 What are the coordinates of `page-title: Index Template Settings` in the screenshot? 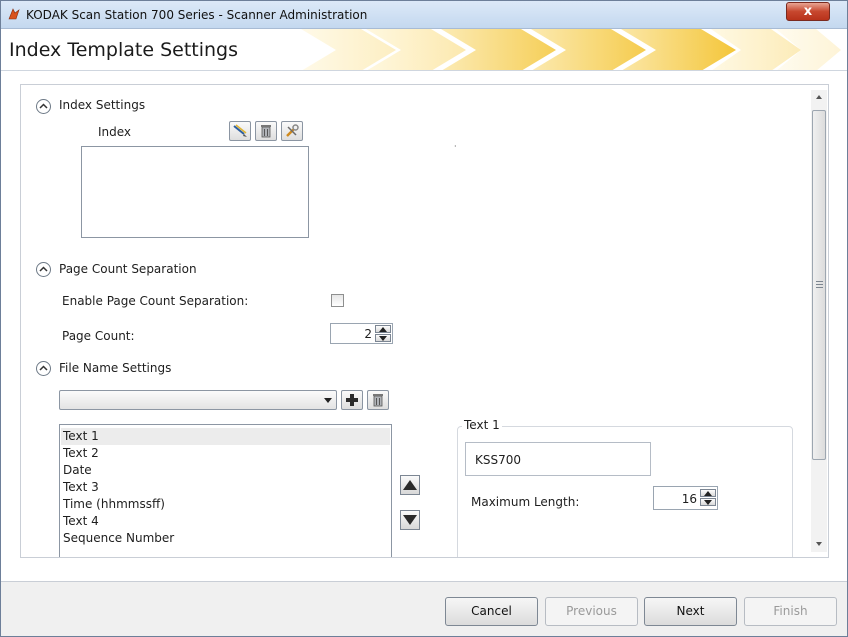 It's located at (124, 50).